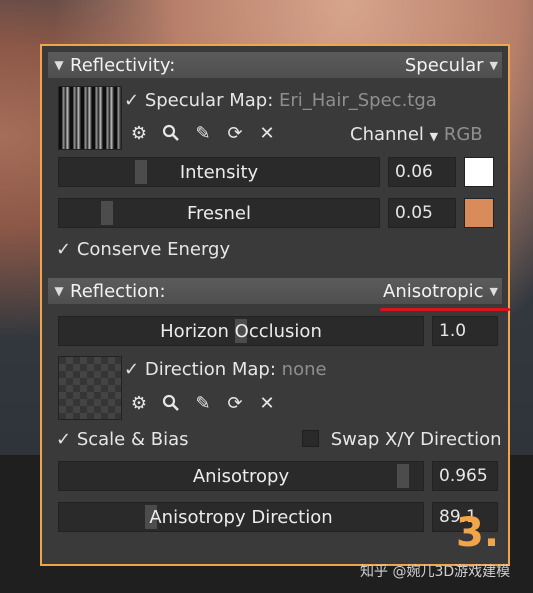 The width and height of the screenshot is (533, 593). What do you see at coordinates (90, 118) in the screenshot?
I see `specular-map-thumbnail` at bounding box center [90, 118].